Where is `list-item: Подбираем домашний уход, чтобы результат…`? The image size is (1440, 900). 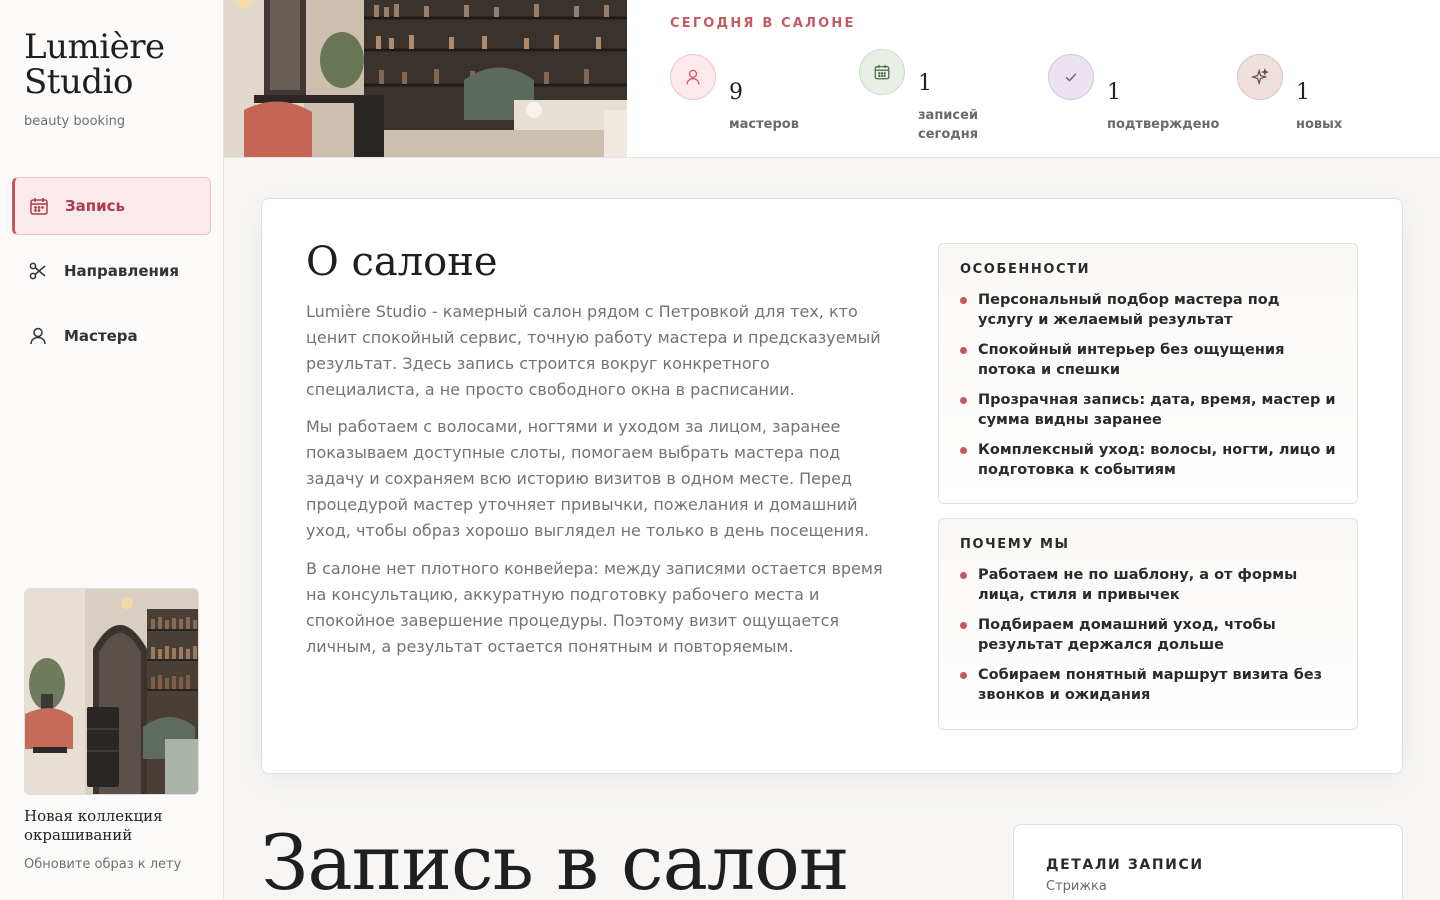 list-item: Подбираем домашний уход, чтобы результат… is located at coordinates (1148, 635).